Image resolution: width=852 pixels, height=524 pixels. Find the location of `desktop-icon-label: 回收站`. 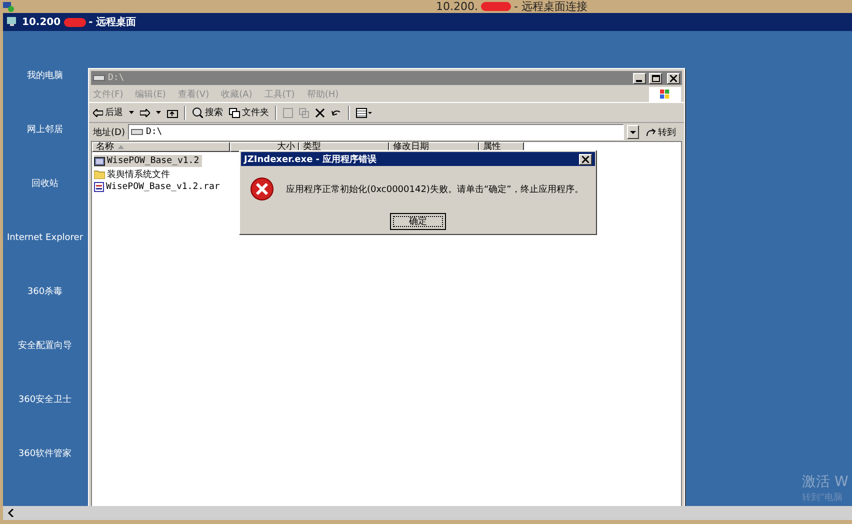

desktop-icon-label: 回收站 is located at coordinates (45, 206).